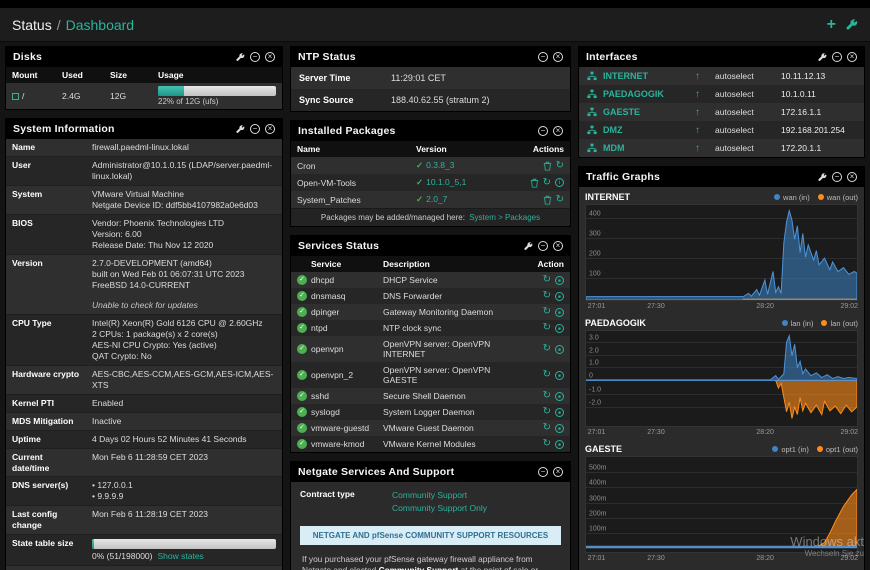 The height and width of the screenshot is (570, 870). What do you see at coordinates (649, 148) in the screenshot?
I see `interface-name: MDM` at bounding box center [649, 148].